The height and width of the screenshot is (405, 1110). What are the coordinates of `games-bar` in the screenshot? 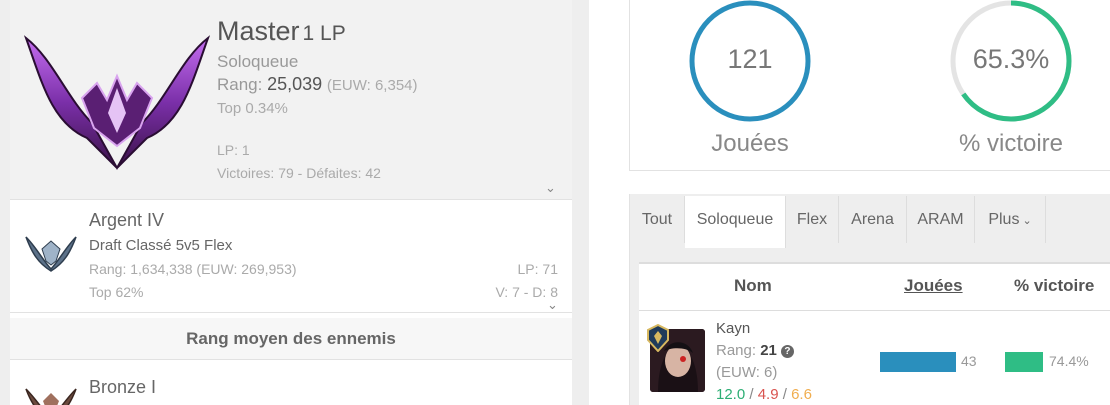 It's located at (918, 362).